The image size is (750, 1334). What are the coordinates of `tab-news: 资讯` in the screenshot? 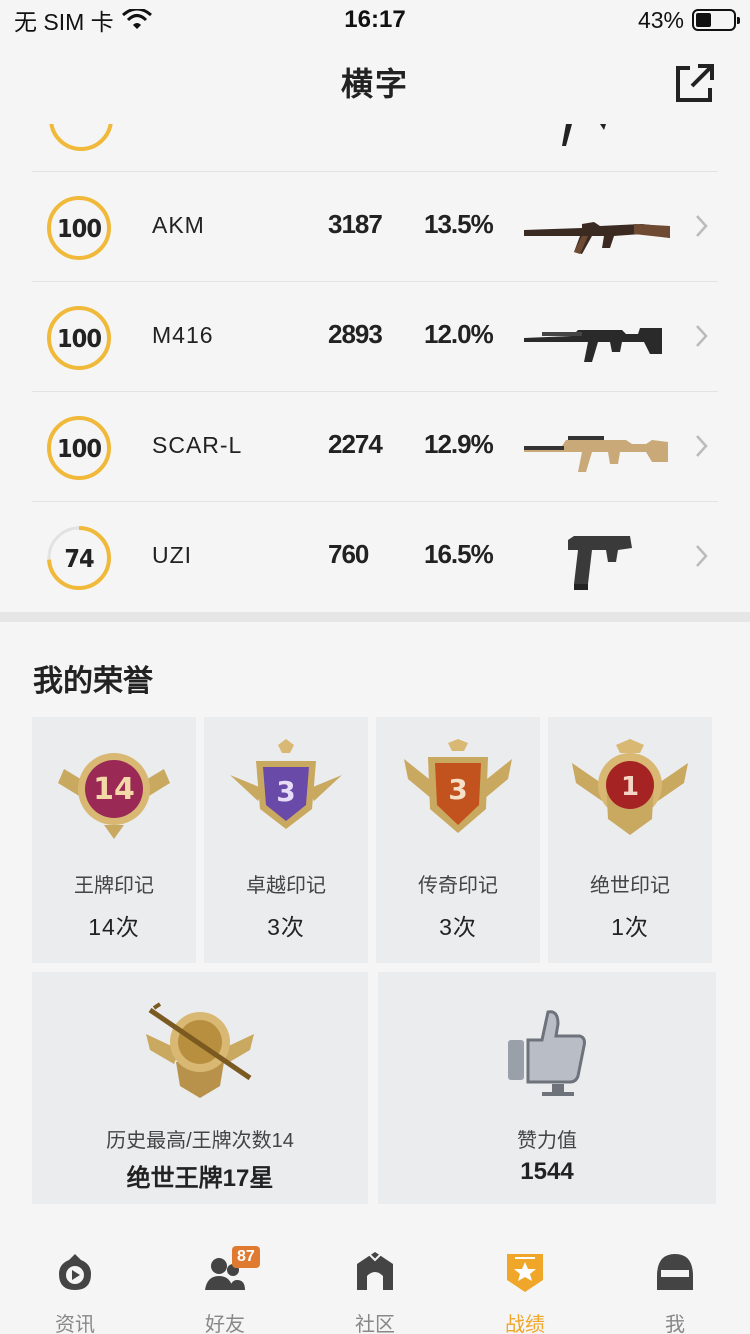 It's located at (75, 1287).